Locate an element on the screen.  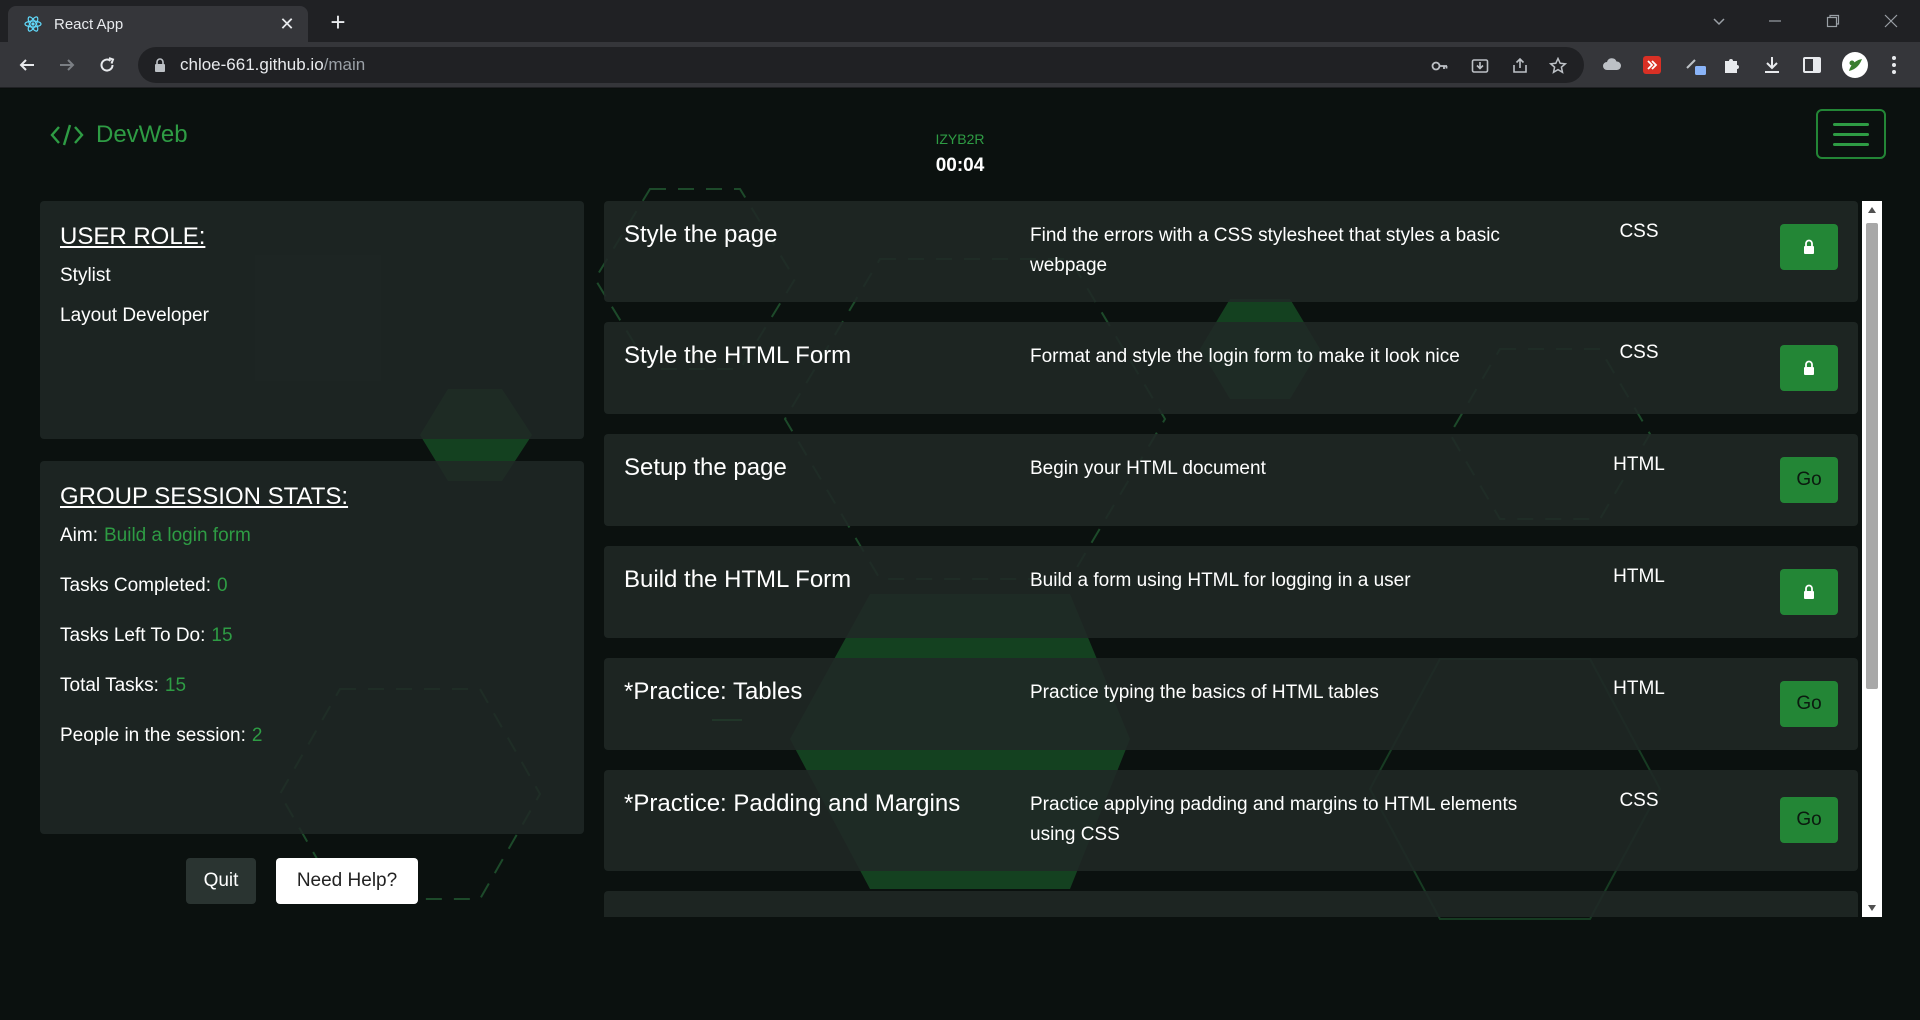
stat-aim: Aim: Build a login form is located at coordinates (155, 536).